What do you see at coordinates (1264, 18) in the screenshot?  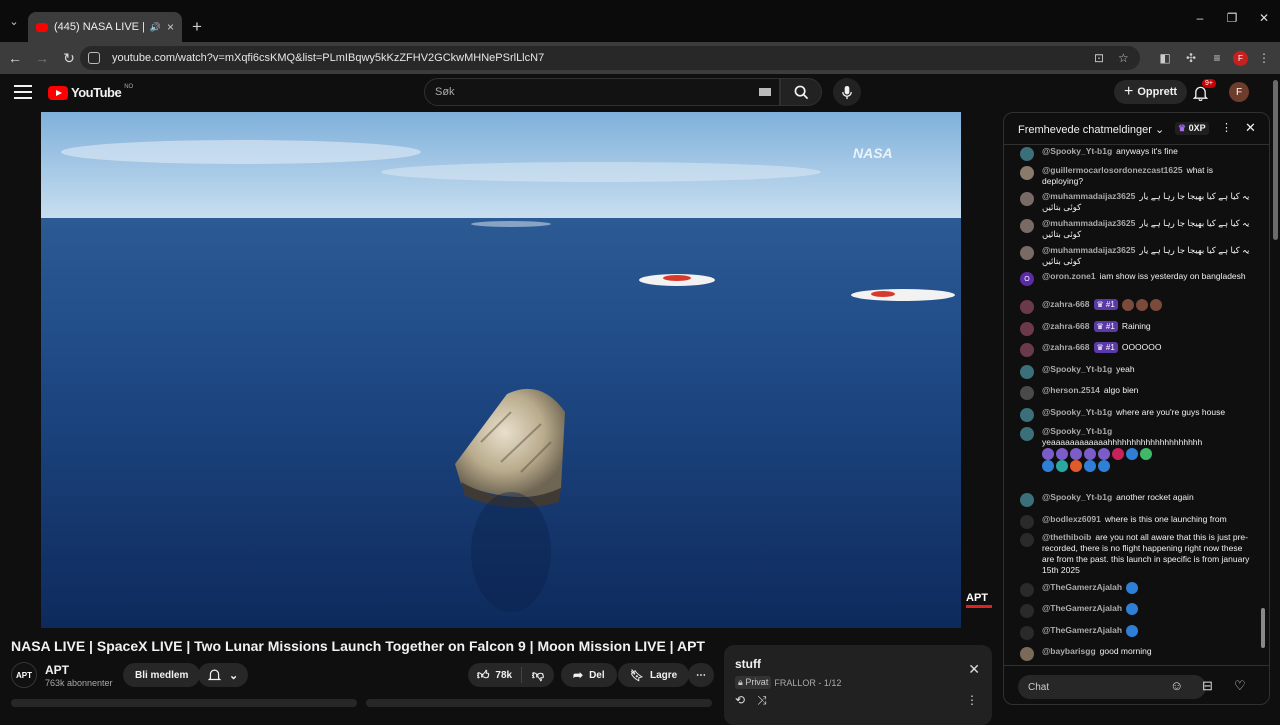 I see `window-close-icon: ✕` at bounding box center [1264, 18].